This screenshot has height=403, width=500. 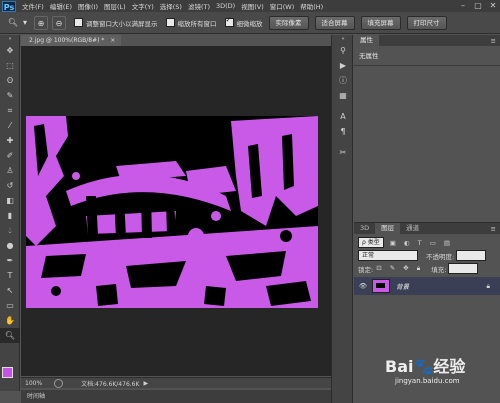 What do you see at coordinates (471, 255) in the screenshot?
I see `opacity-field` at bounding box center [471, 255].